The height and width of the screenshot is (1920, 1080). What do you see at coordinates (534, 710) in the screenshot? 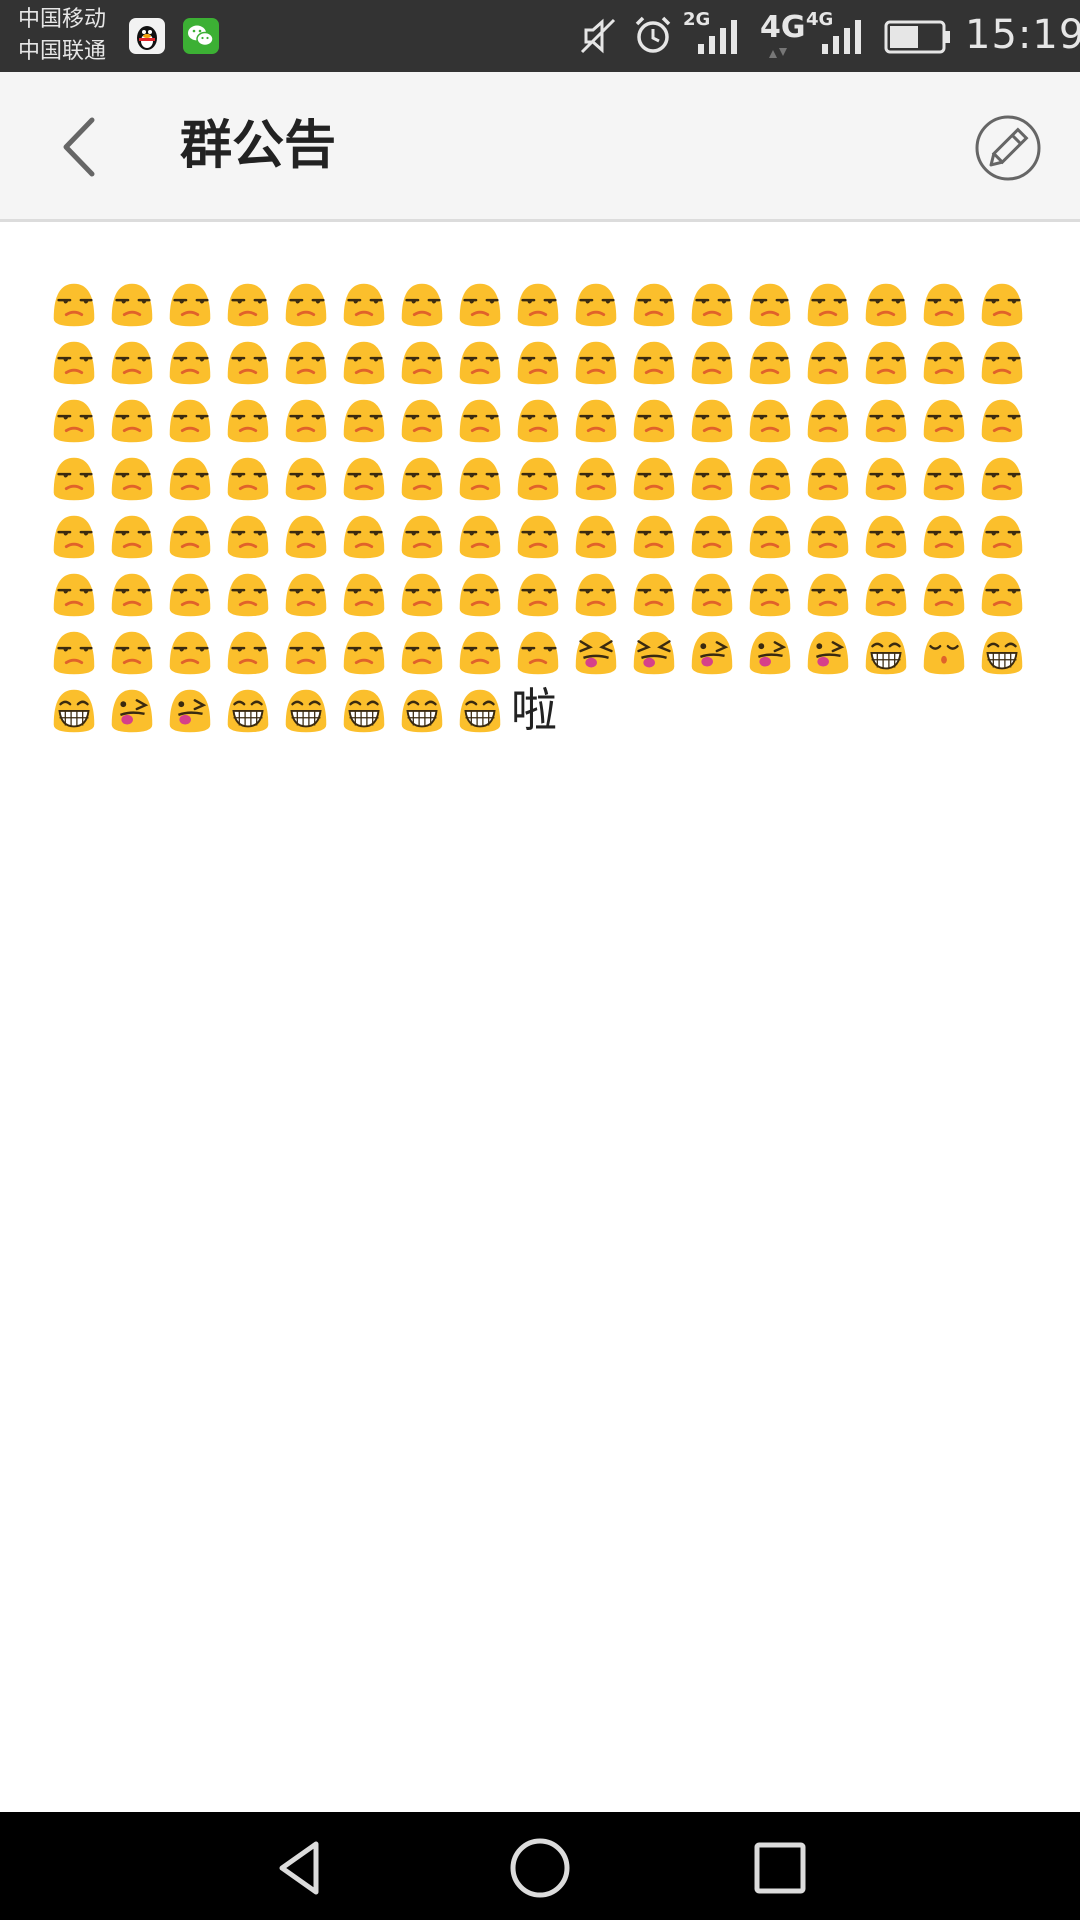
I see `announcement-suffix: 啦` at bounding box center [534, 710].